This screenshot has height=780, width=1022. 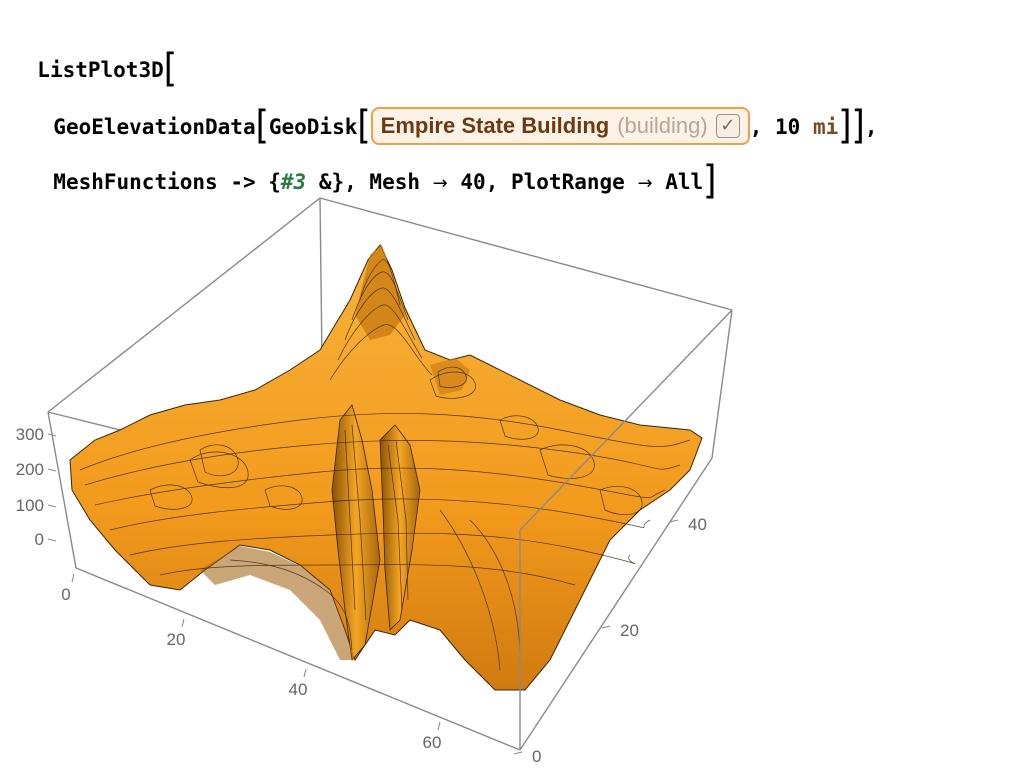 What do you see at coordinates (536, 756) in the screenshot?
I see `y-tick-label: 0` at bounding box center [536, 756].